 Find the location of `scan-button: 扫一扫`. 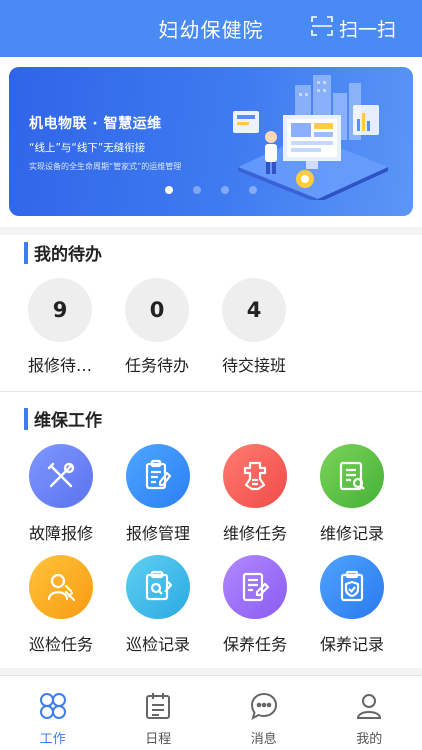

scan-button: 扫一扫 is located at coordinates (353, 28).